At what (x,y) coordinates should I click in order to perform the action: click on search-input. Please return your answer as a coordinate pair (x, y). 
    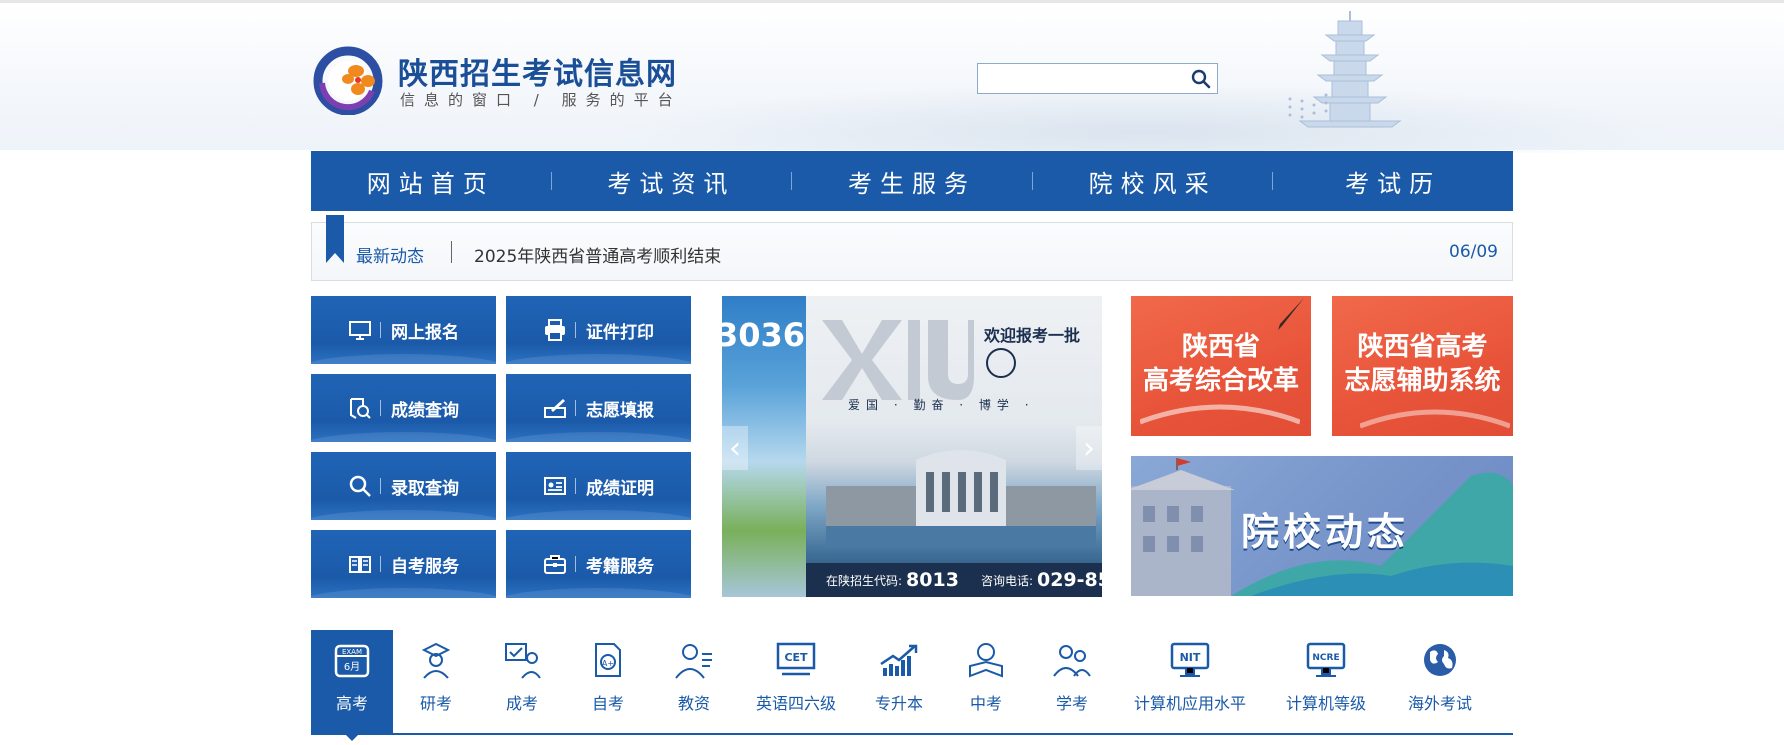
    Looking at the image, I should click on (1080, 78).